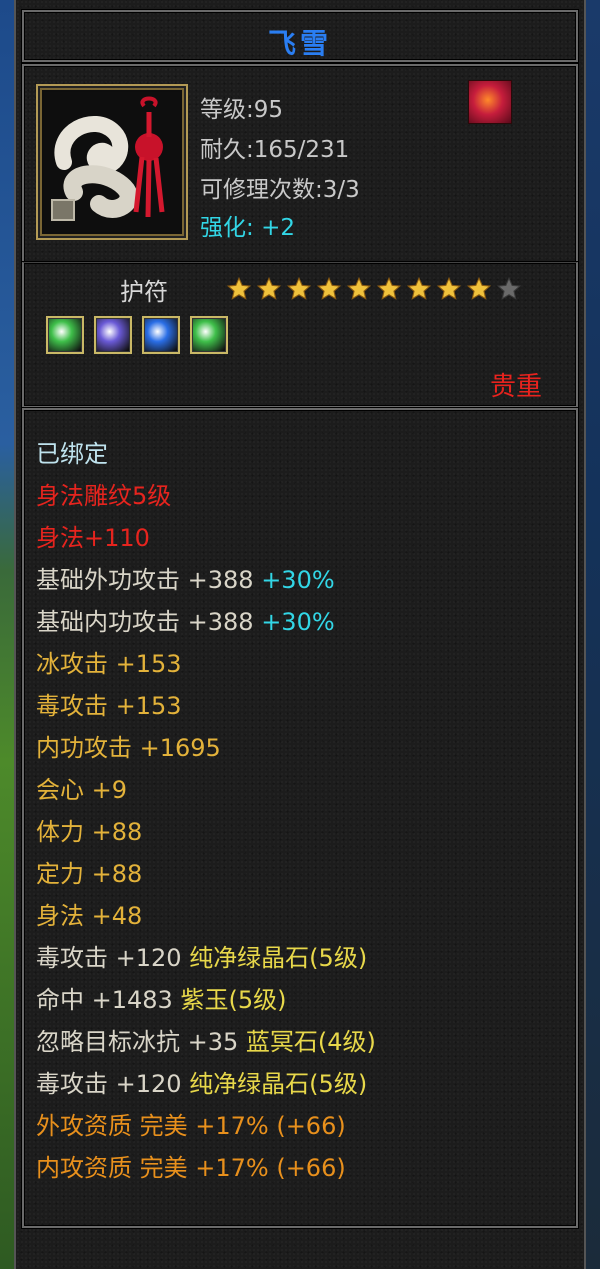 Image resolution: width=600 pixels, height=1269 pixels. I want to click on ice-attack-stat: 冰攻击 +153, so click(109, 664).